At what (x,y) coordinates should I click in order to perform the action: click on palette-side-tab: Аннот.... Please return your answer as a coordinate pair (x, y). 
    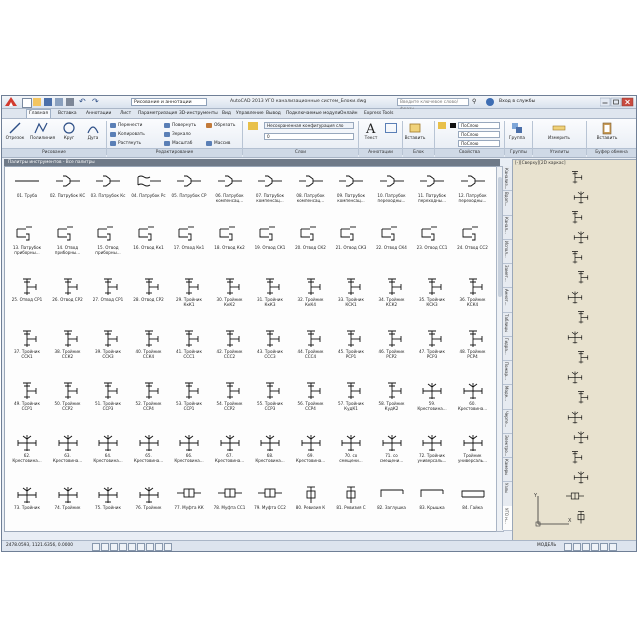
    Looking at the image, I should click on (507, 300).